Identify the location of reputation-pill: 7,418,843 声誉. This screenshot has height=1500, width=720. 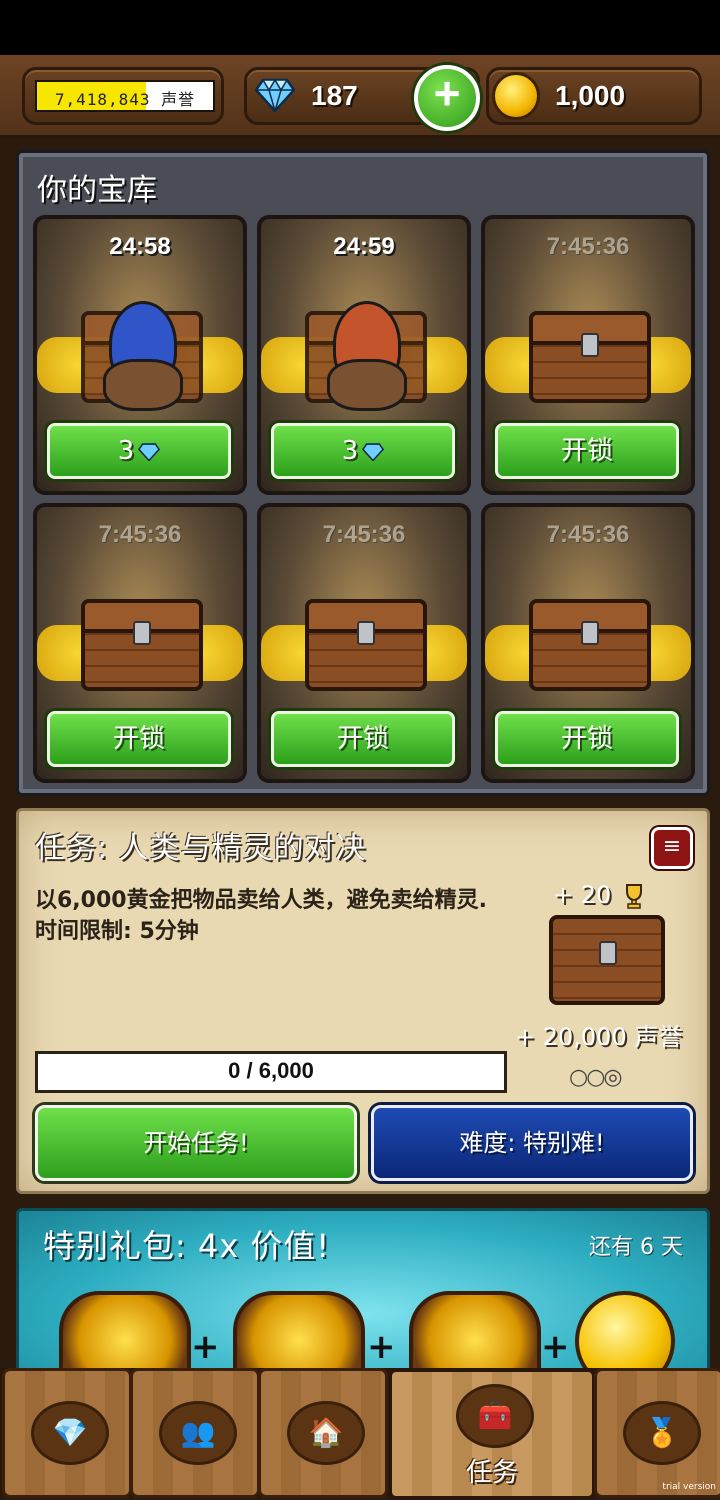
(123, 96).